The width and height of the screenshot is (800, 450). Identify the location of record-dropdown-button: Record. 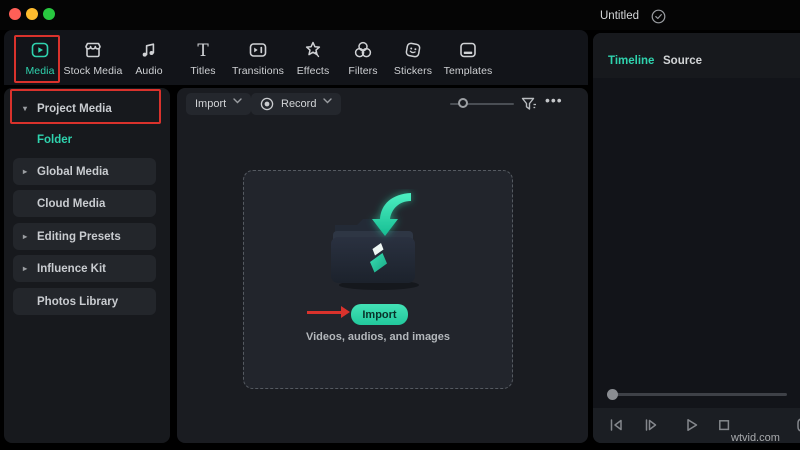
(296, 104).